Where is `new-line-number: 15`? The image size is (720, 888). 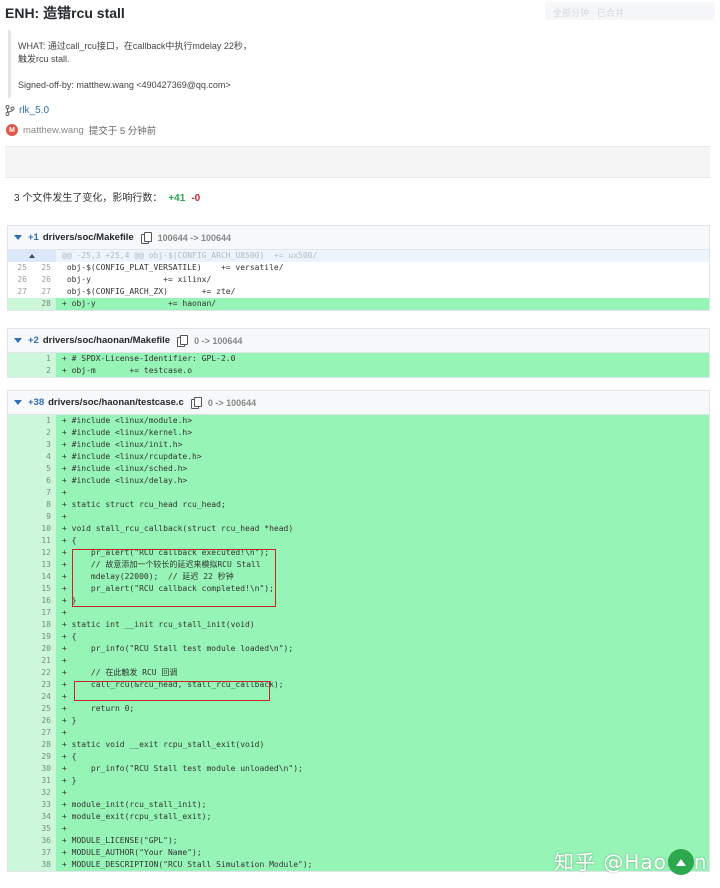 new-line-number: 15 is located at coordinates (44, 589).